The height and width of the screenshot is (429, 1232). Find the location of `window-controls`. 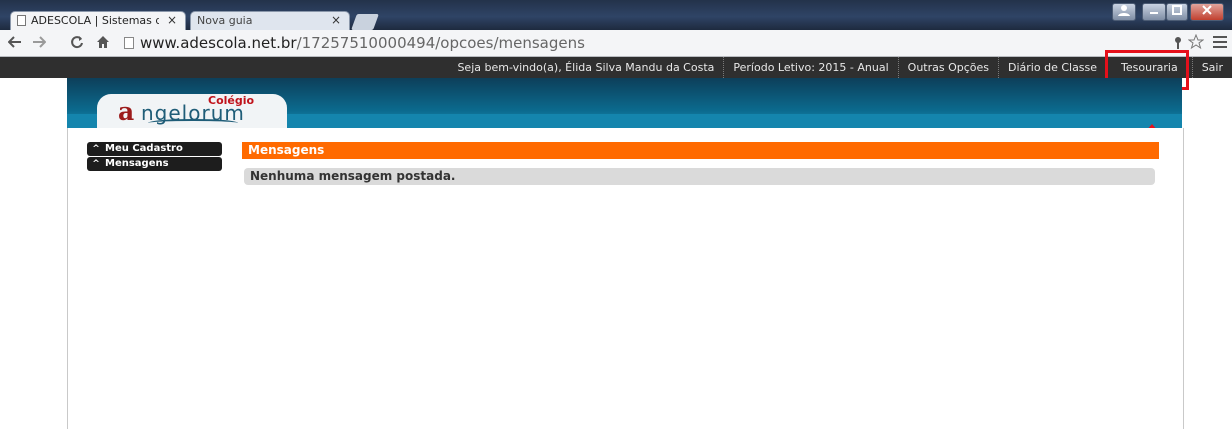

window-controls is located at coordinates (1168, 12).